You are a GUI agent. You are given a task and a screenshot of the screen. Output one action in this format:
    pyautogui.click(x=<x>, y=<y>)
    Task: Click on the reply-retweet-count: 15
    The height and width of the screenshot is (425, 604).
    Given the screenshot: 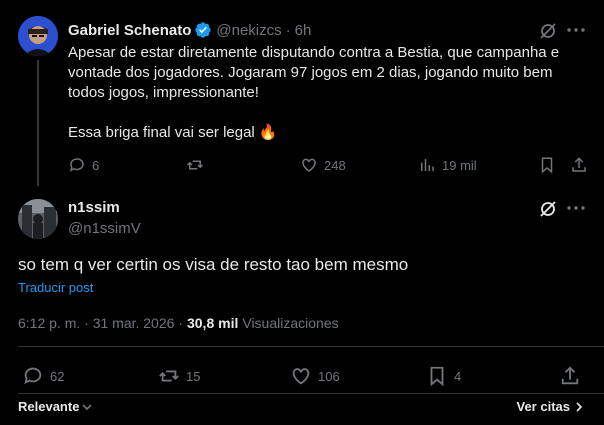 What is the action you would take?
    pyautogui.click(x=193, y=376)
    